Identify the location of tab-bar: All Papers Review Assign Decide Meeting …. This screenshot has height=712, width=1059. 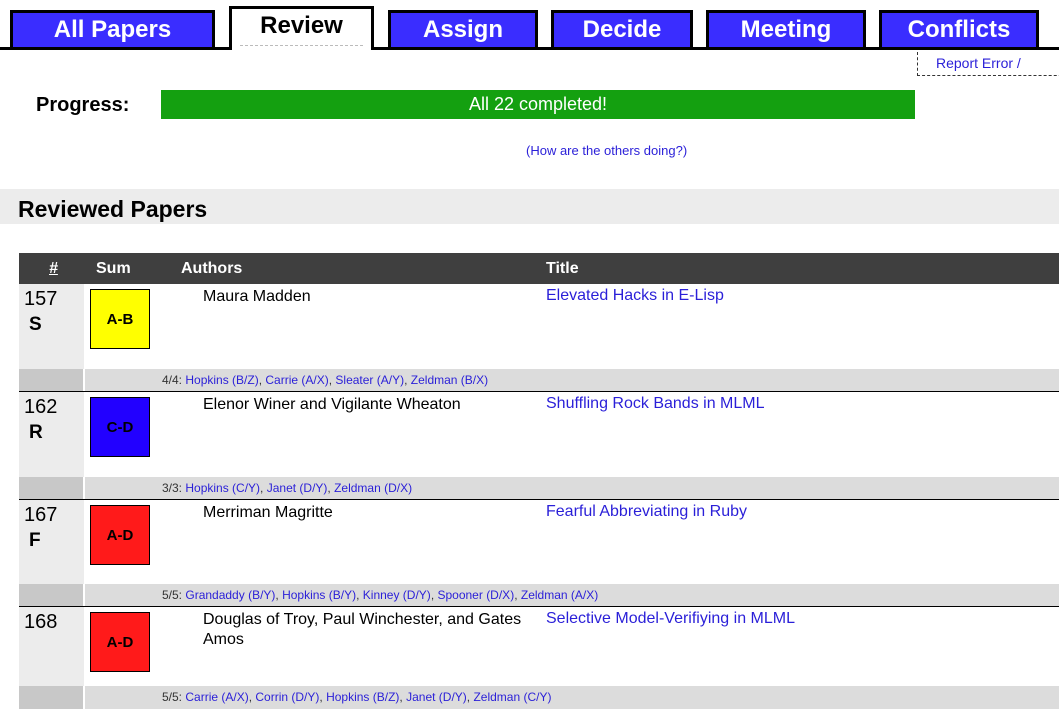
(529, 29).